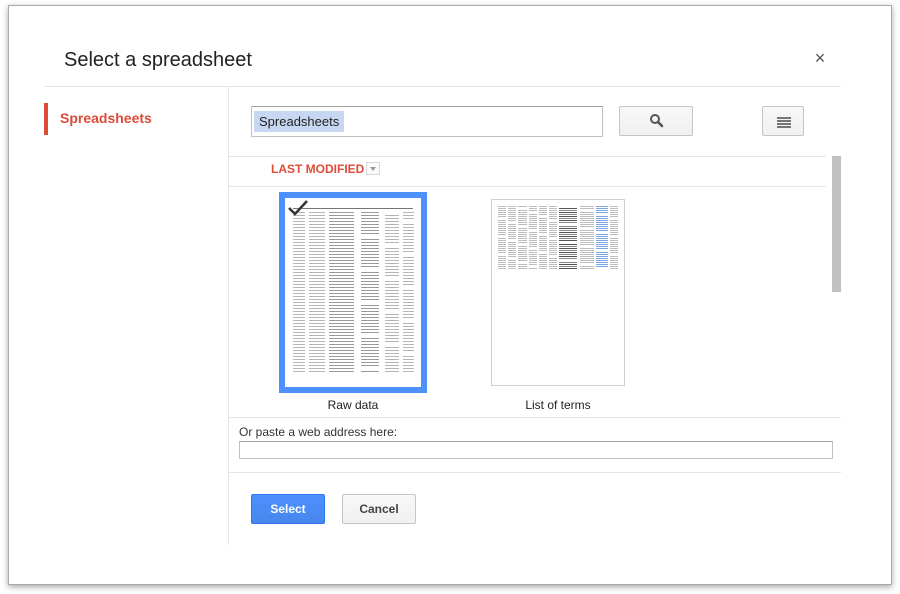  What do you see at coordinates (317, 169) in the screenshot?
I see `sort-label: LAST MODIFIED` at bounding box center [317, 169].